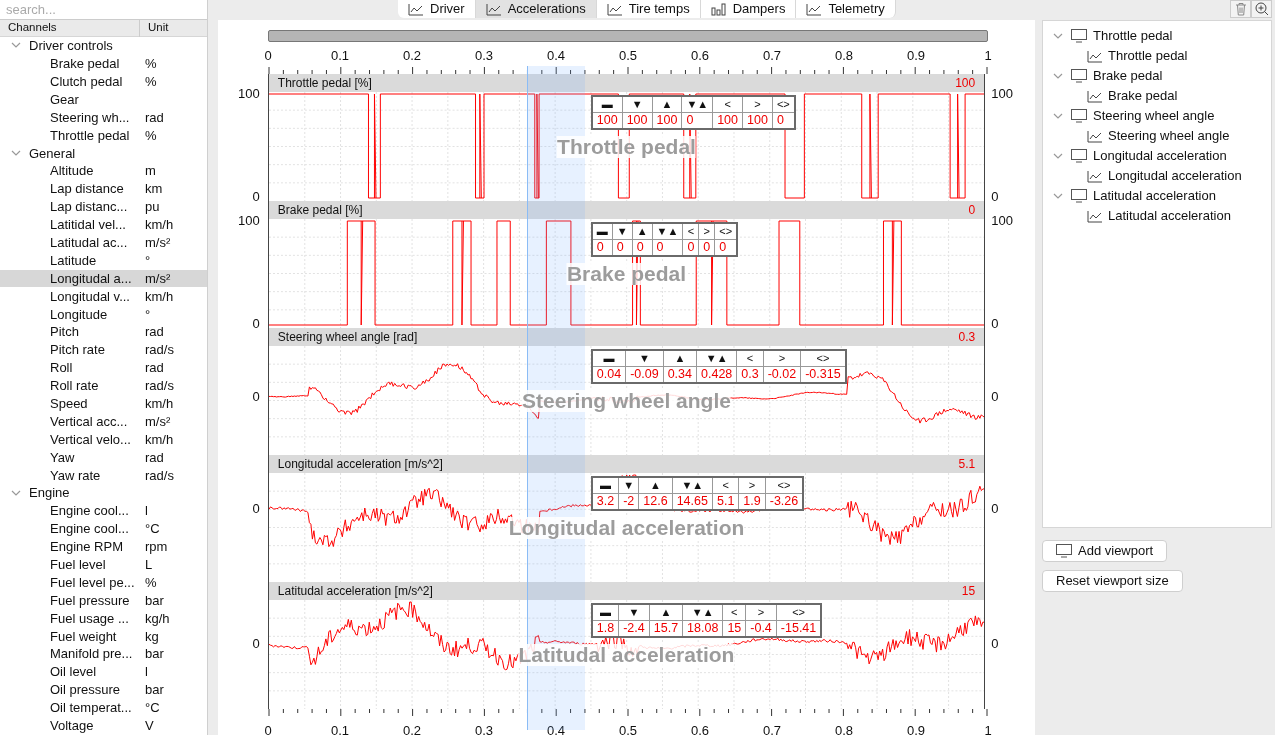 The height and width of the screenshot is (735, 1275). Describe the element at coordinates (103, 618) in the screenshot. I see `channel-row: Fuel usage ... kg/h` at that location.